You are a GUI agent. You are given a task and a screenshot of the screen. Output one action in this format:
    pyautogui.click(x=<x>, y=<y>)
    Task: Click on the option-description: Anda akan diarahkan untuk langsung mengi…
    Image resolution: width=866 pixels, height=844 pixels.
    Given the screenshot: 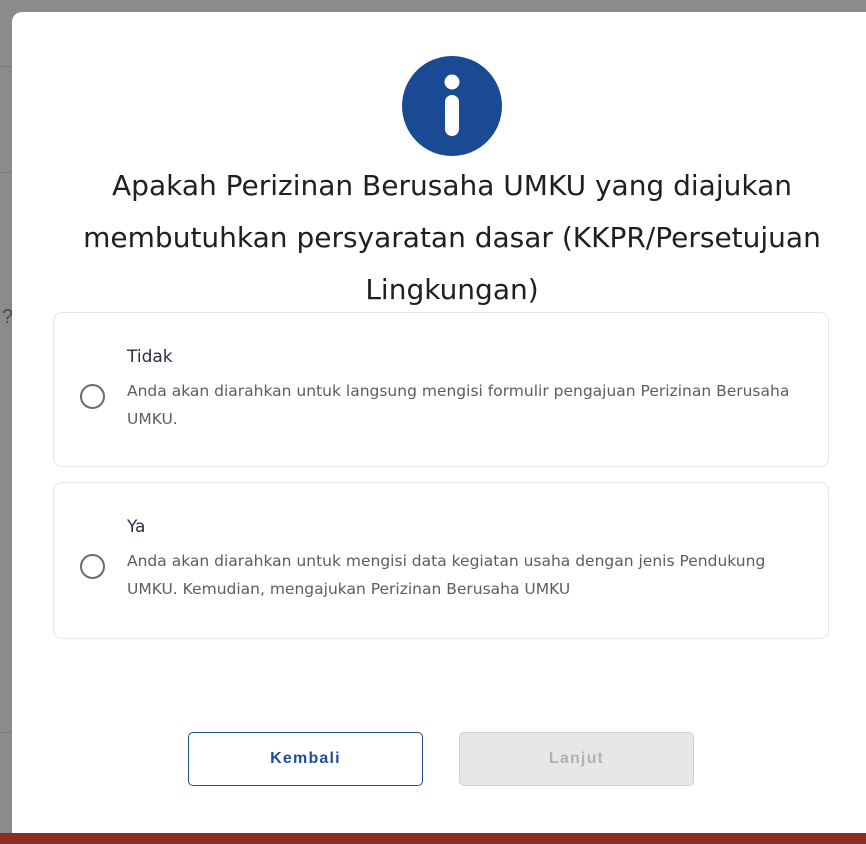 What is the action you would take?
    pyautogui.click(x=458, y=405)
    